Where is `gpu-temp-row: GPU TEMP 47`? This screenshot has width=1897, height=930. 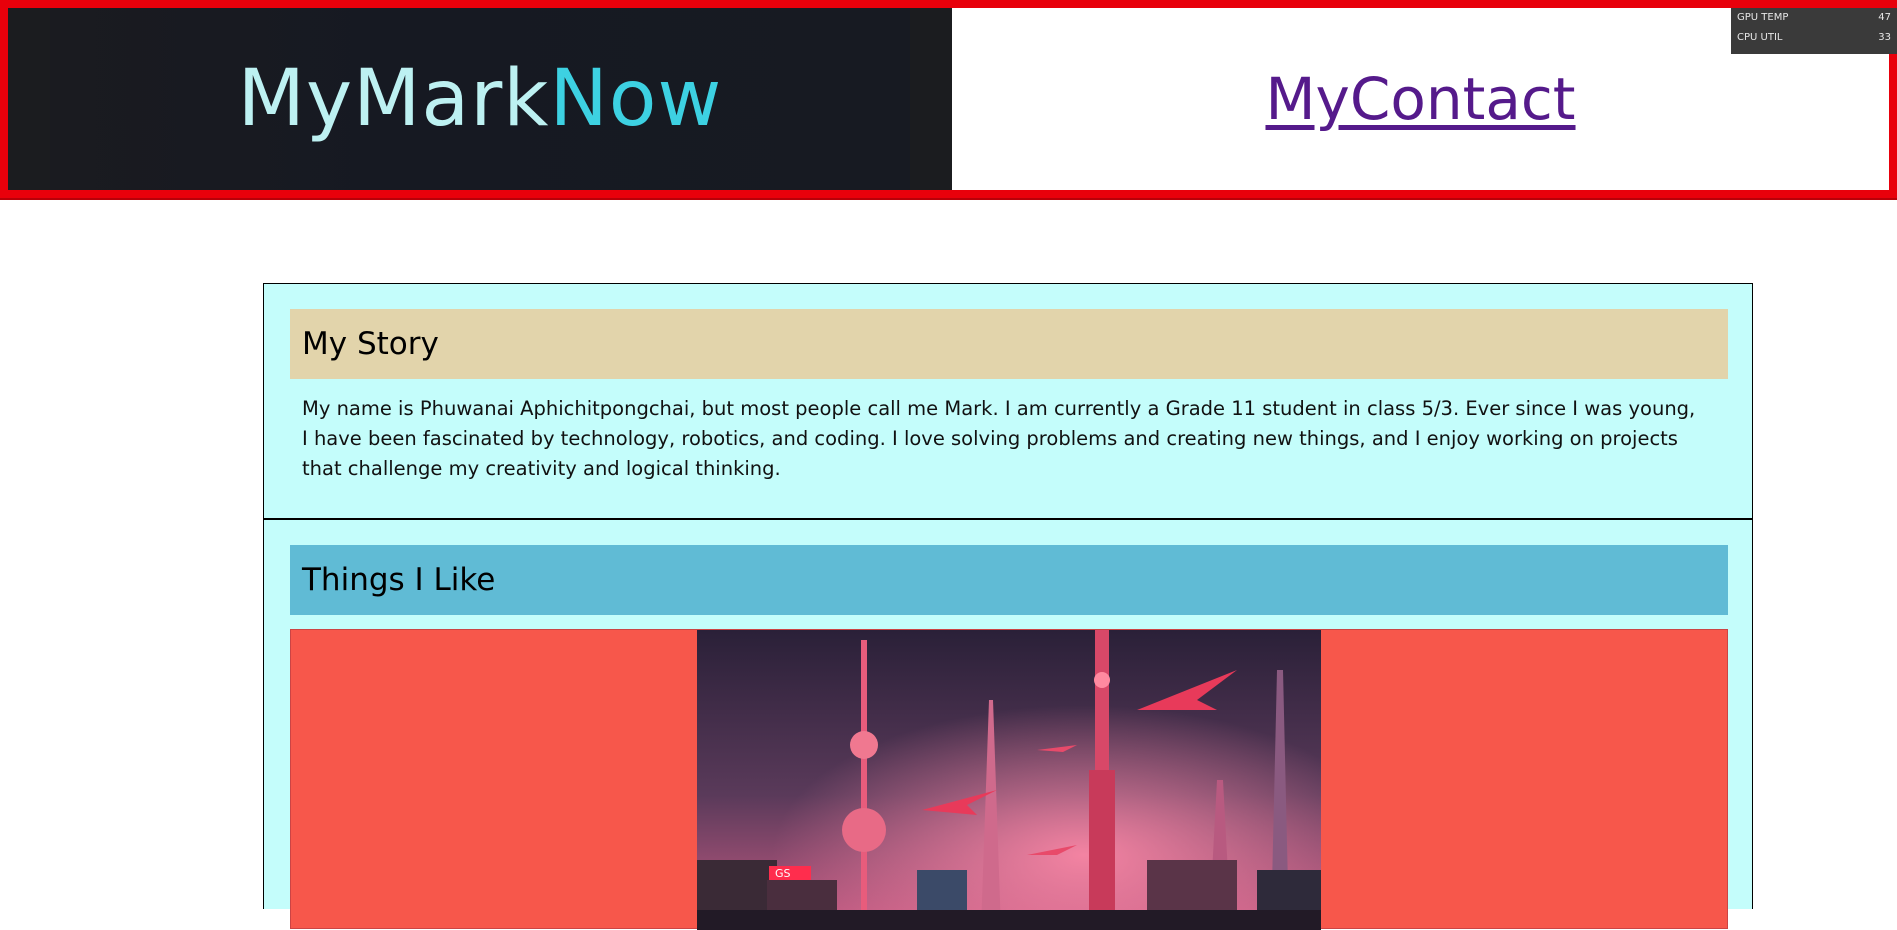
gpu-temp-row: GPU TEMP 47 is located at coordinates (1814, 18).